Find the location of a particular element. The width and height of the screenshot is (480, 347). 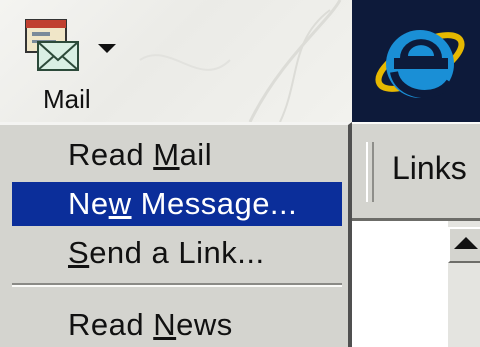

internet-explorer-logo-icon is located at coordinates (422, 62).